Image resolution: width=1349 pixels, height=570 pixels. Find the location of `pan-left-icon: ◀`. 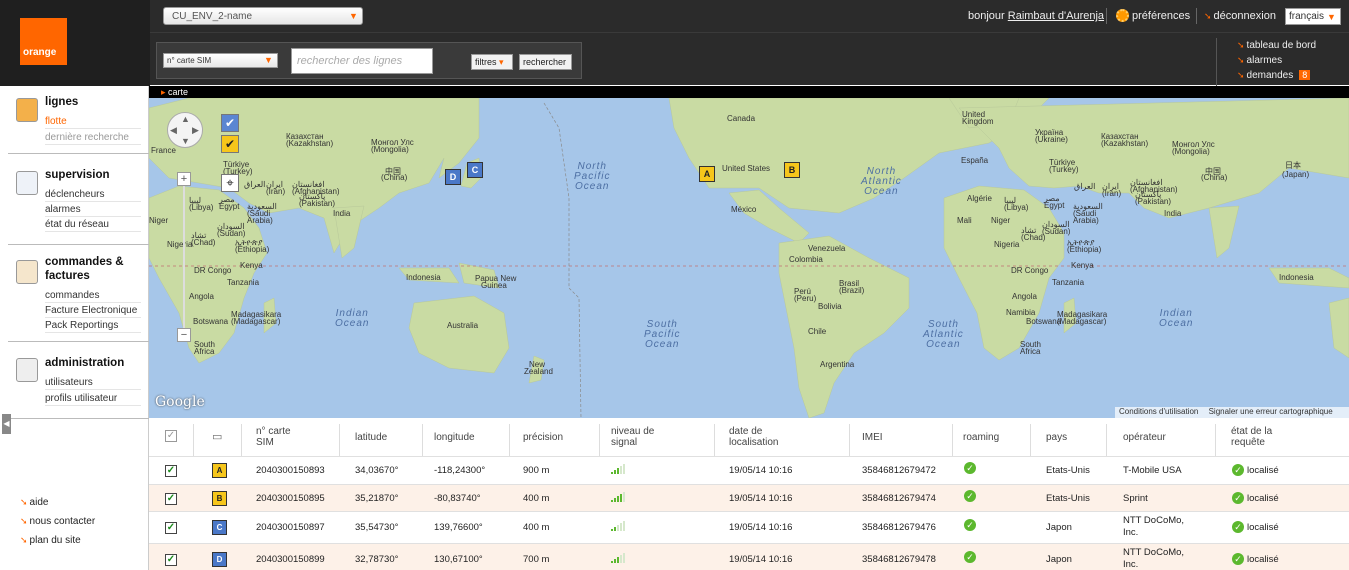

pan-left-icon: ◀ is located at coordinates (173, 130).